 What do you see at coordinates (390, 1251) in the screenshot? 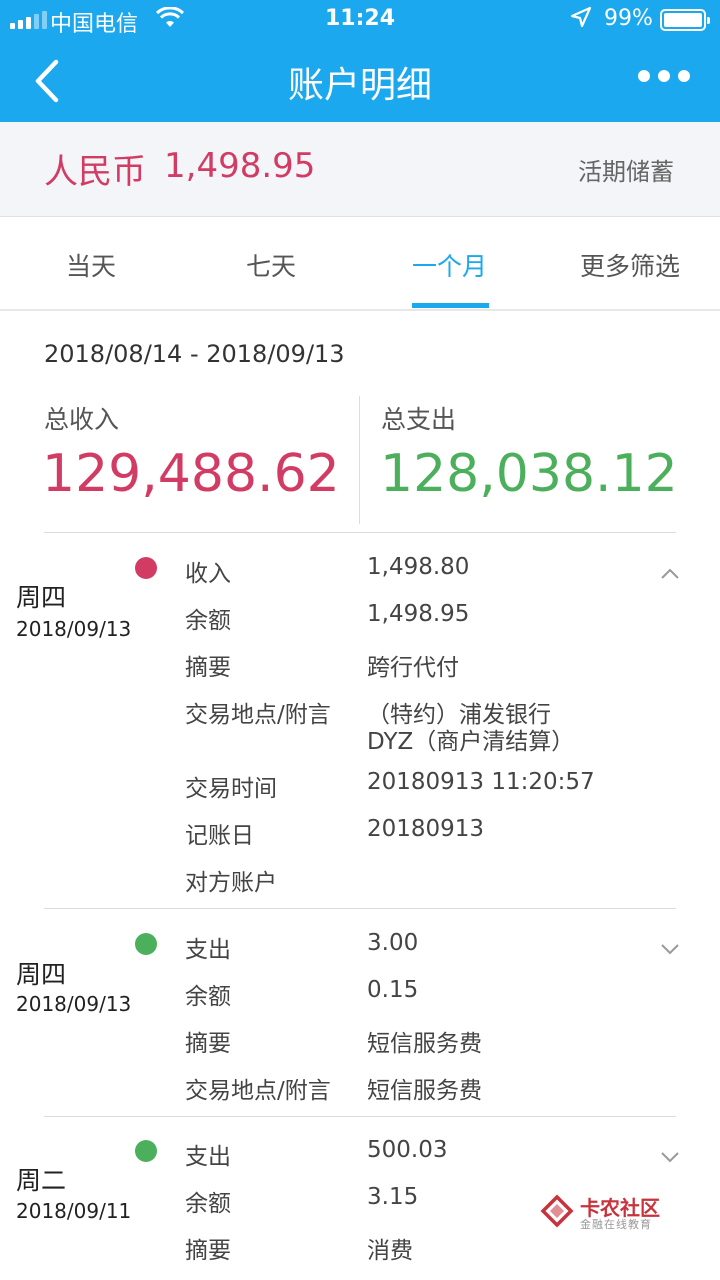
I see `field-value: 消费` at bounding box center [390, 1251].